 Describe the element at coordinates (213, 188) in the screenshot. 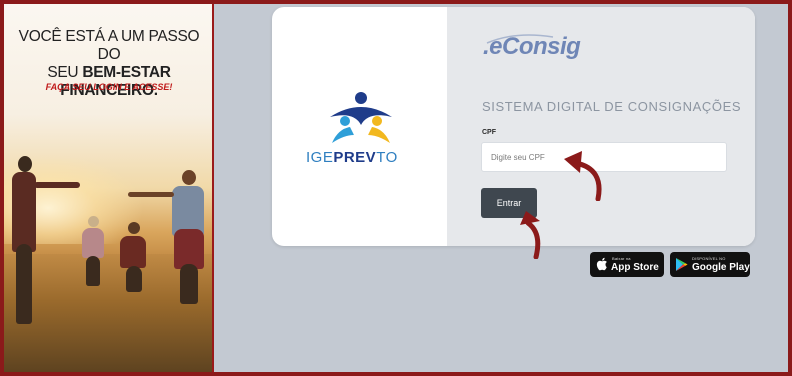

I see `banner-divider` at that location.